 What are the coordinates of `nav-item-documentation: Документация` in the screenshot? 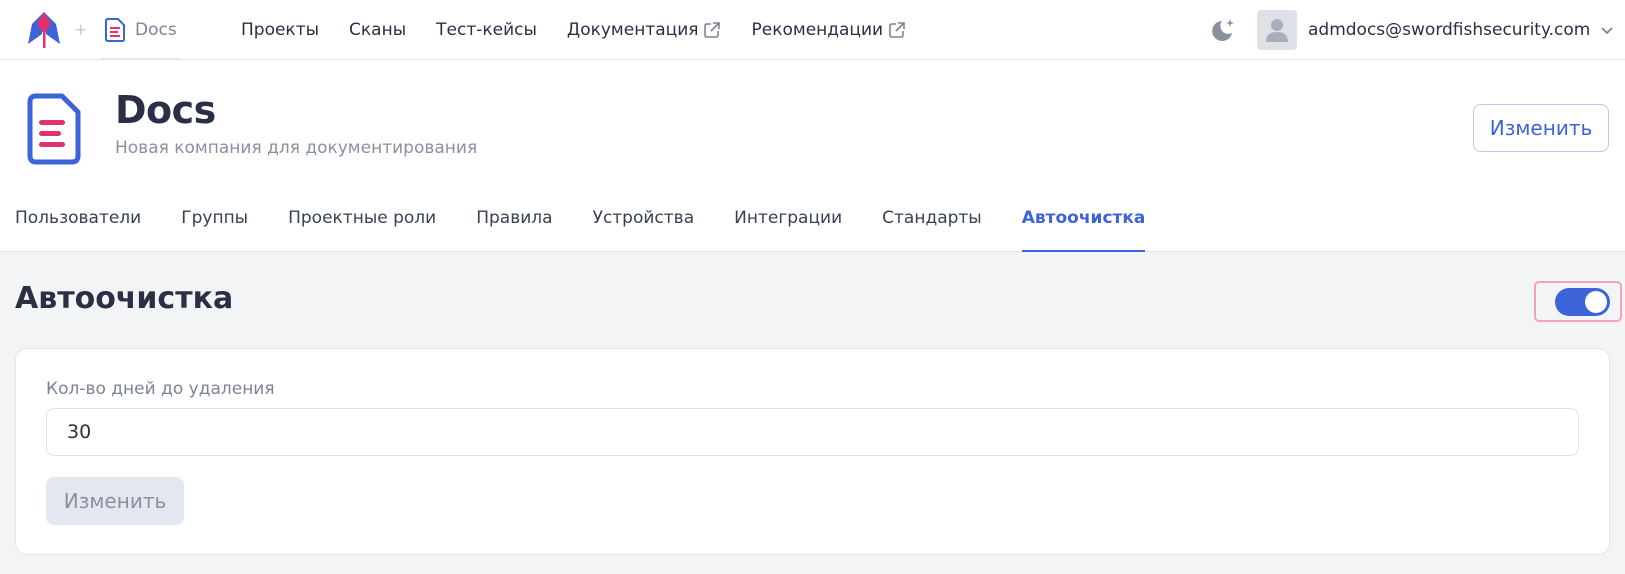 It's located at (644, 30).